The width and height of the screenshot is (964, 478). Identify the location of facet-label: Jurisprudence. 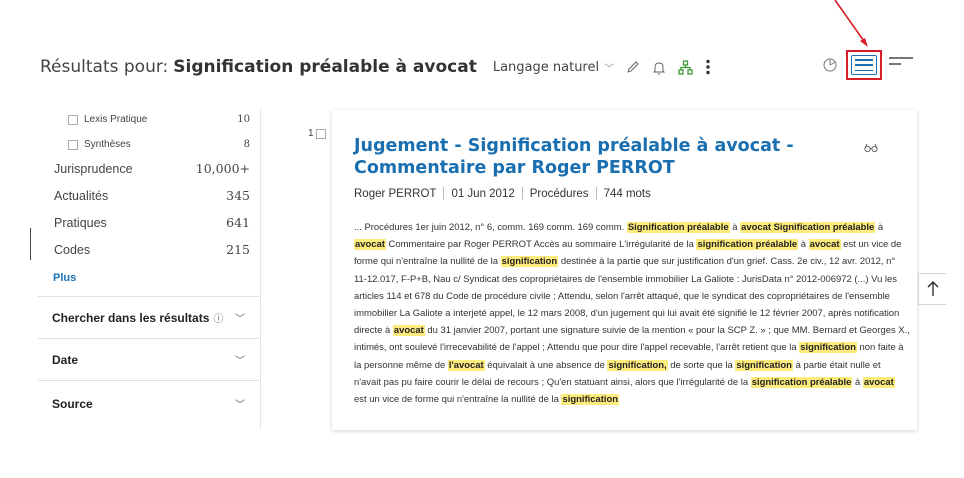
(93, 168).